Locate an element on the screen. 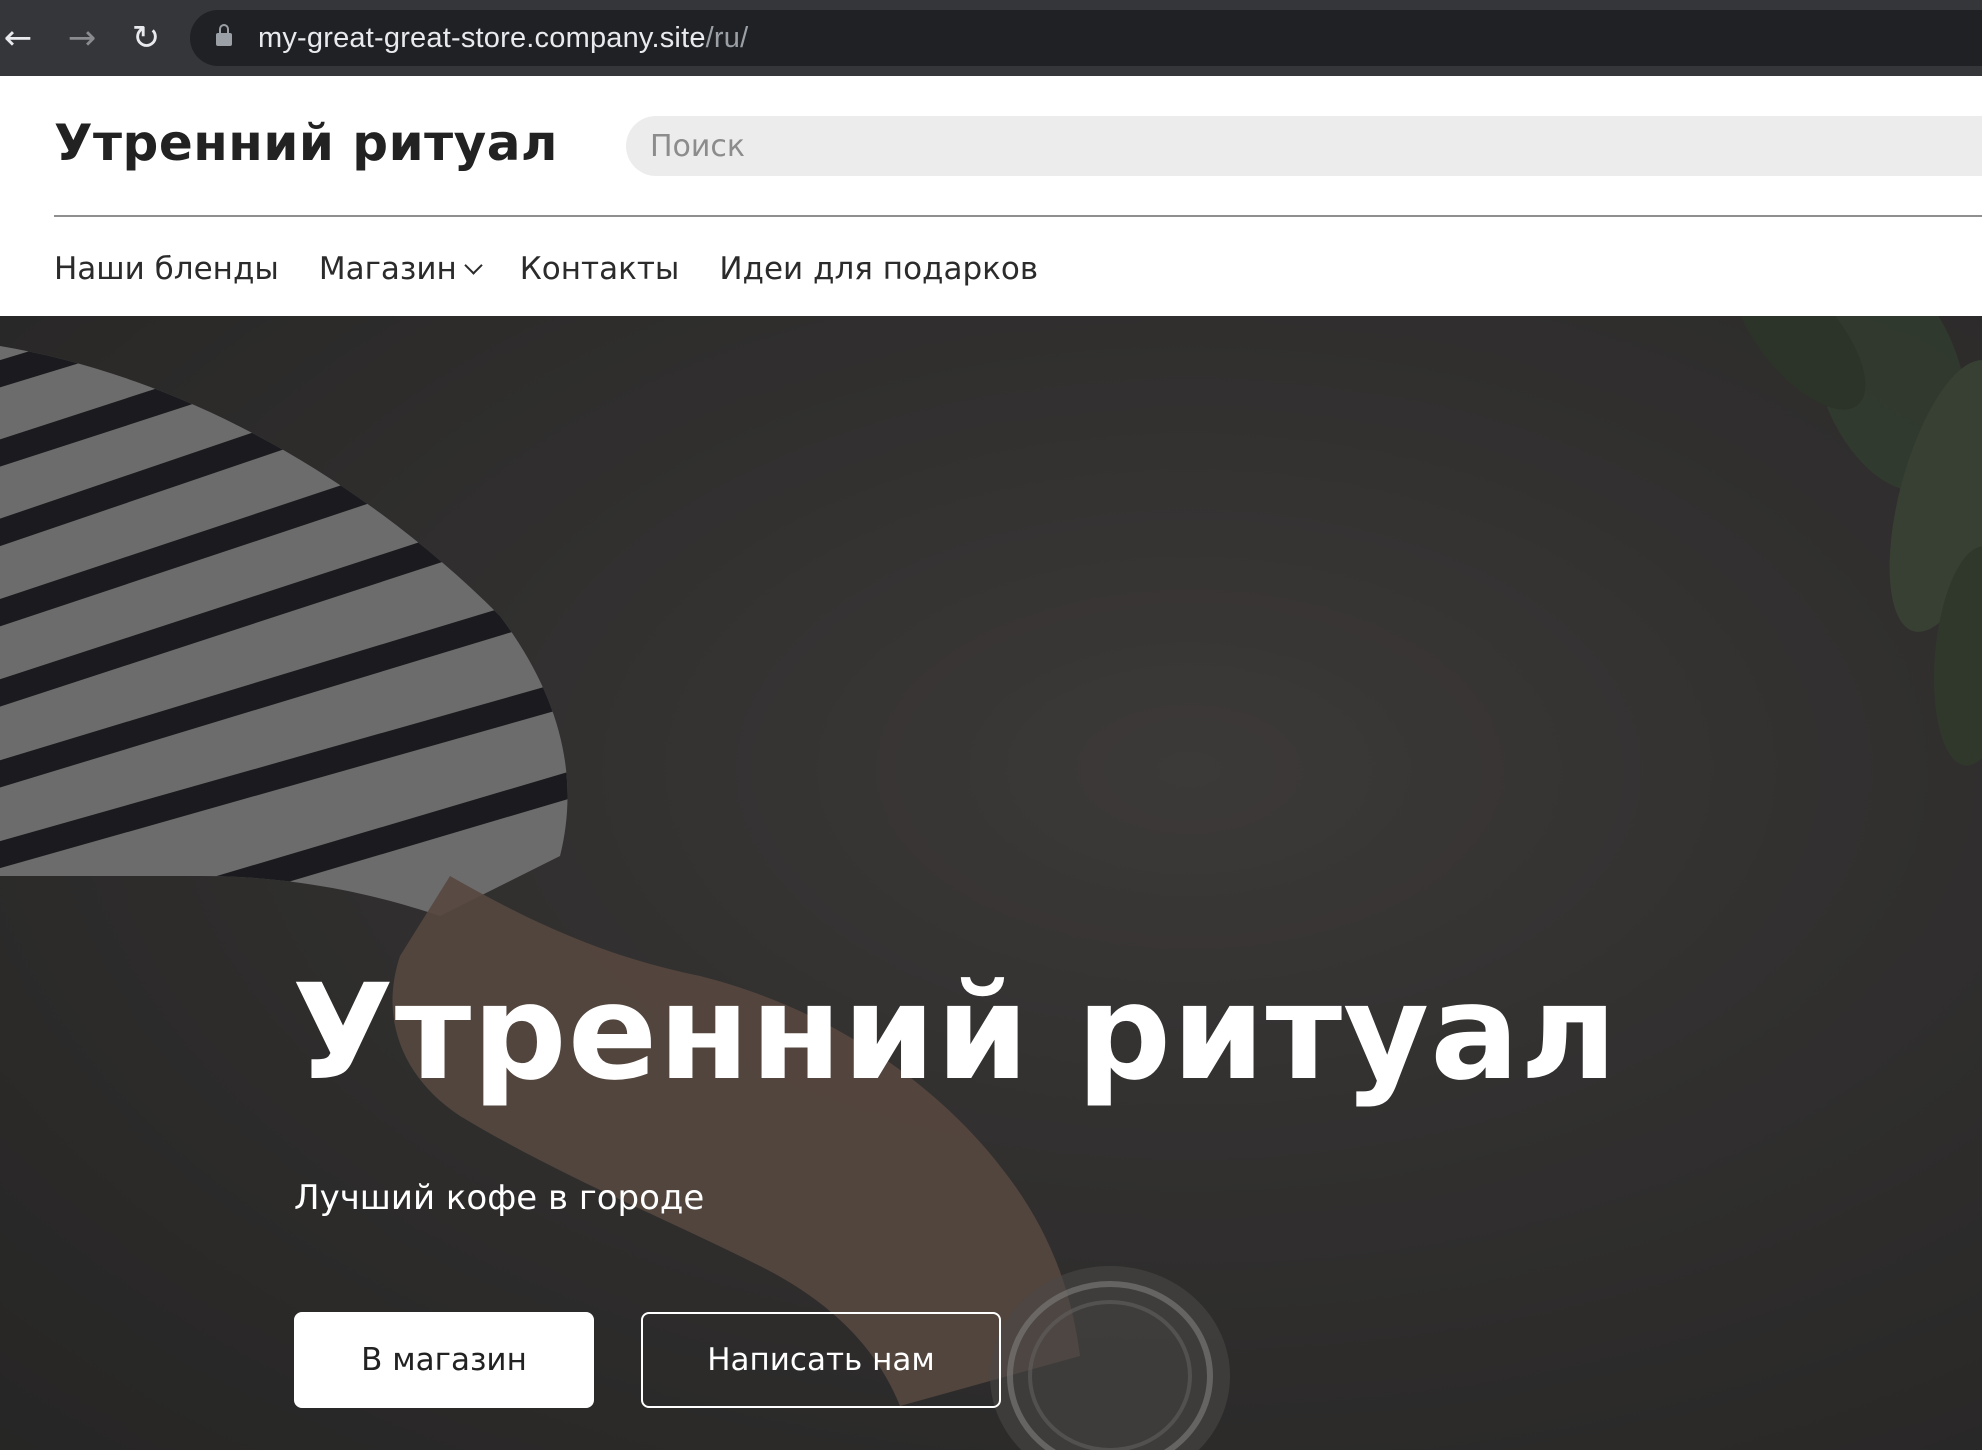 This screenshot has height=1450, width=1982. search-input is located at coordinates (1304, 146).